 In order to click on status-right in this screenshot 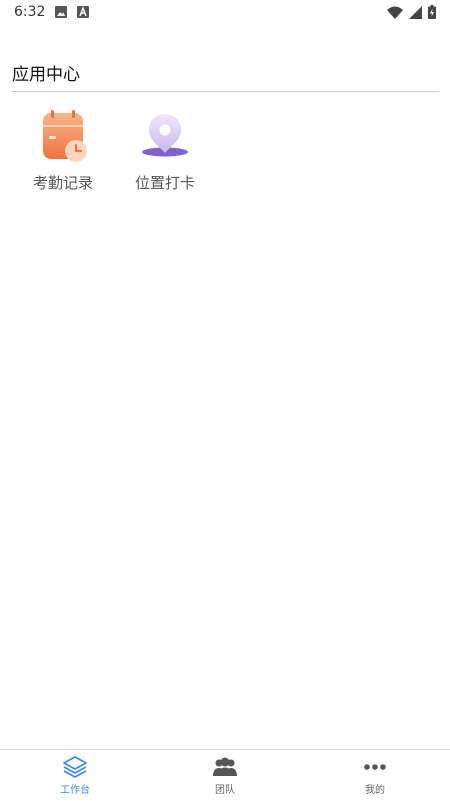, I will do `click(411, 12)`.